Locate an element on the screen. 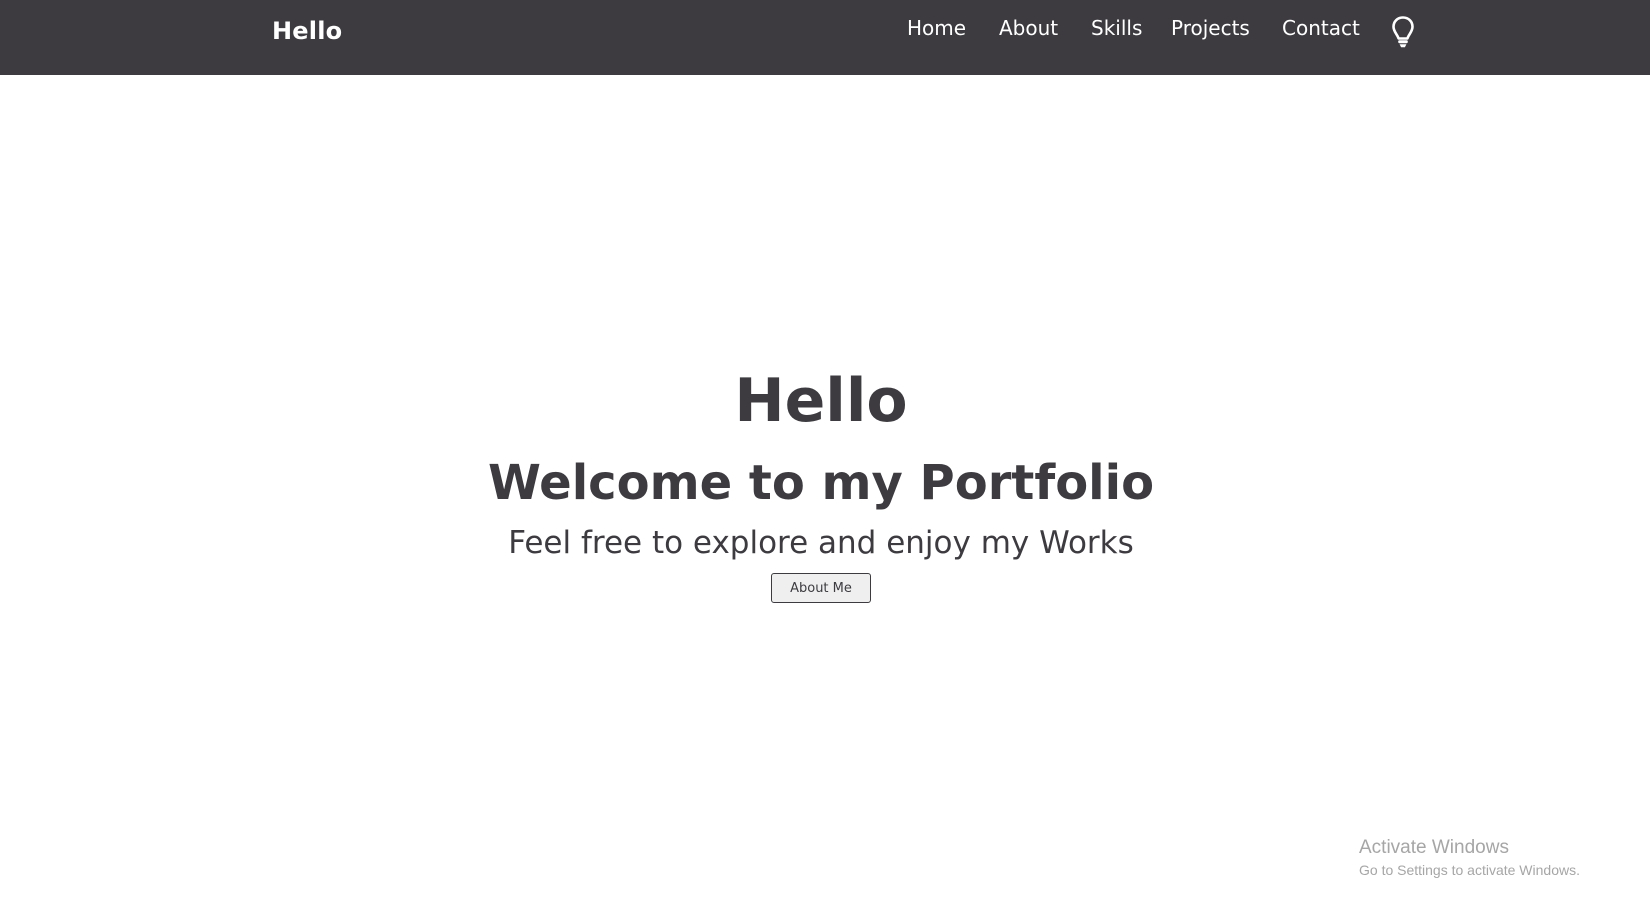  about-me-button: About Me is located at coordinates (821, 588).